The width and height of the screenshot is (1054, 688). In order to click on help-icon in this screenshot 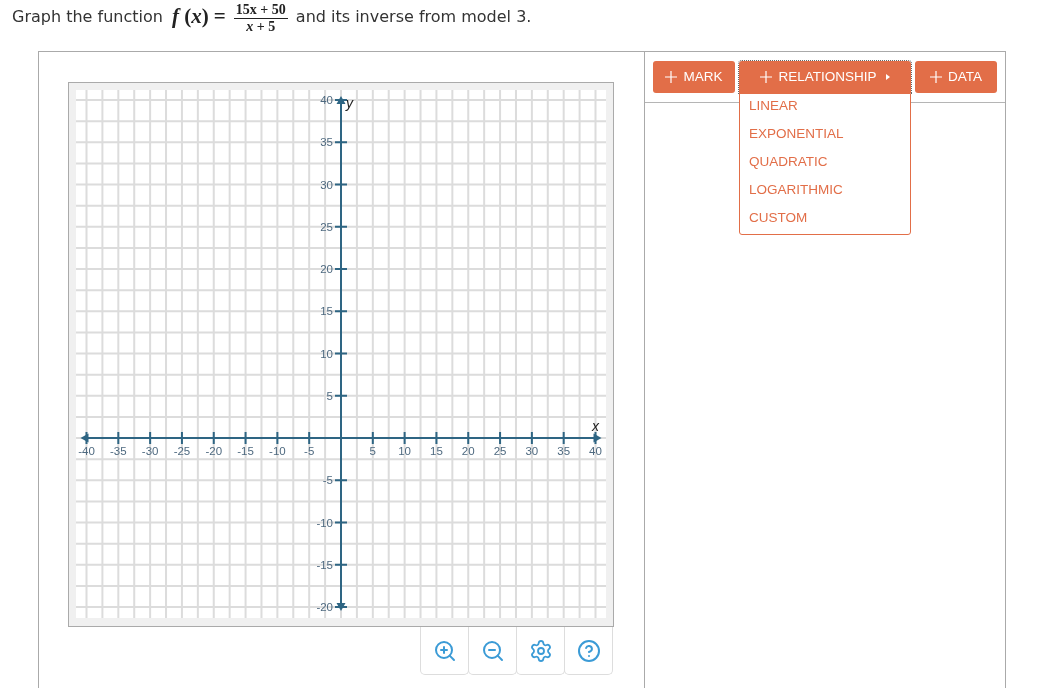, I will do `click(588, 650)`.